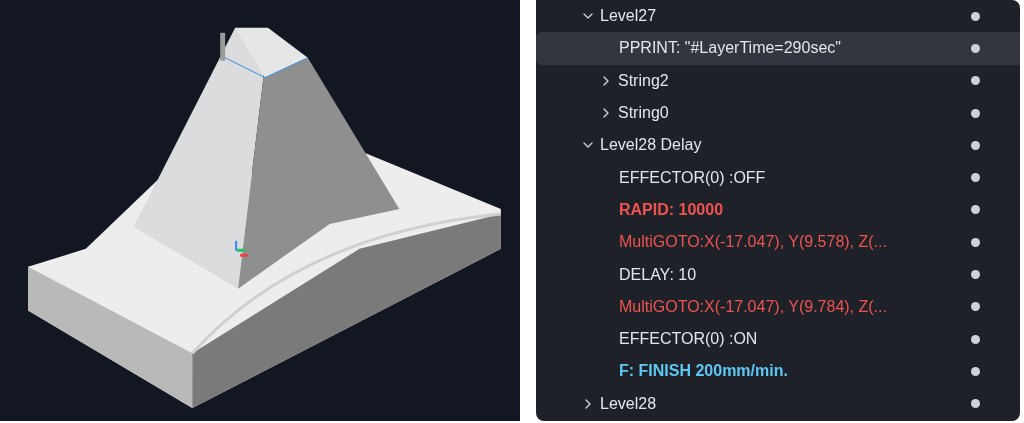 The height and width of the screenshot is (423, 1024). What do you see at coordinates (643, 113) in the screenshot?
I see `row-label: String0` at bounding box center [643, 113].